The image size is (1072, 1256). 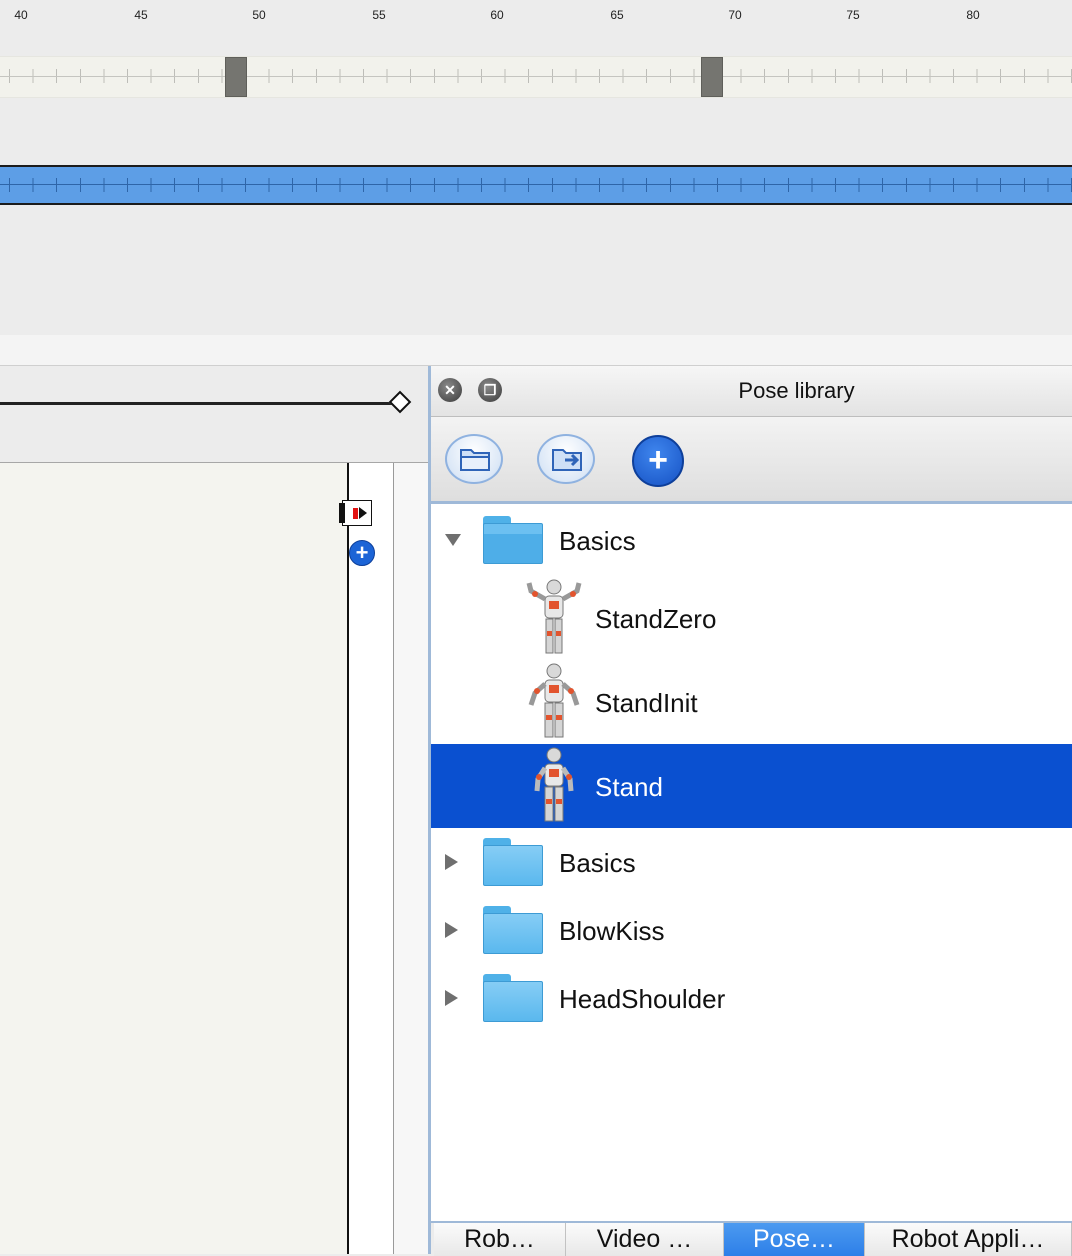 What do you see at coordinates (796, 390) in the screenshot?
I see `panel-title: Pose library` at bounding box center [796, 390].